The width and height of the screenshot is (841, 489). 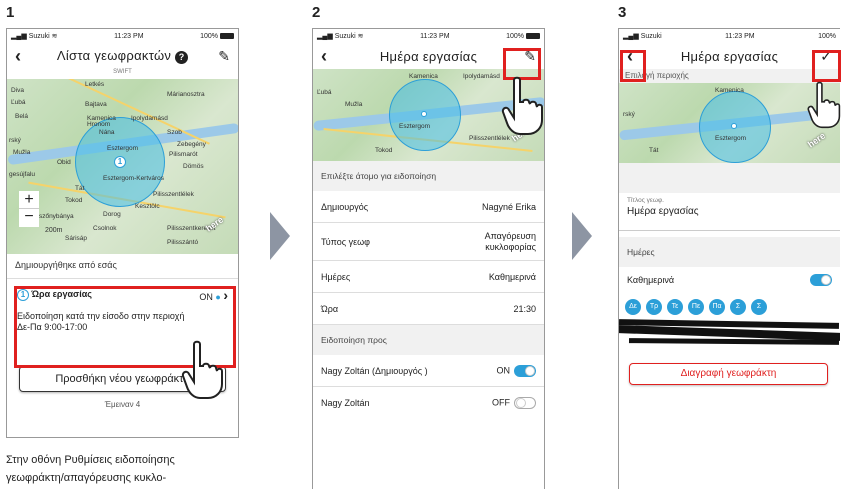 I want to click on days-row: Καθημερινά, so click(x=729, y=280).